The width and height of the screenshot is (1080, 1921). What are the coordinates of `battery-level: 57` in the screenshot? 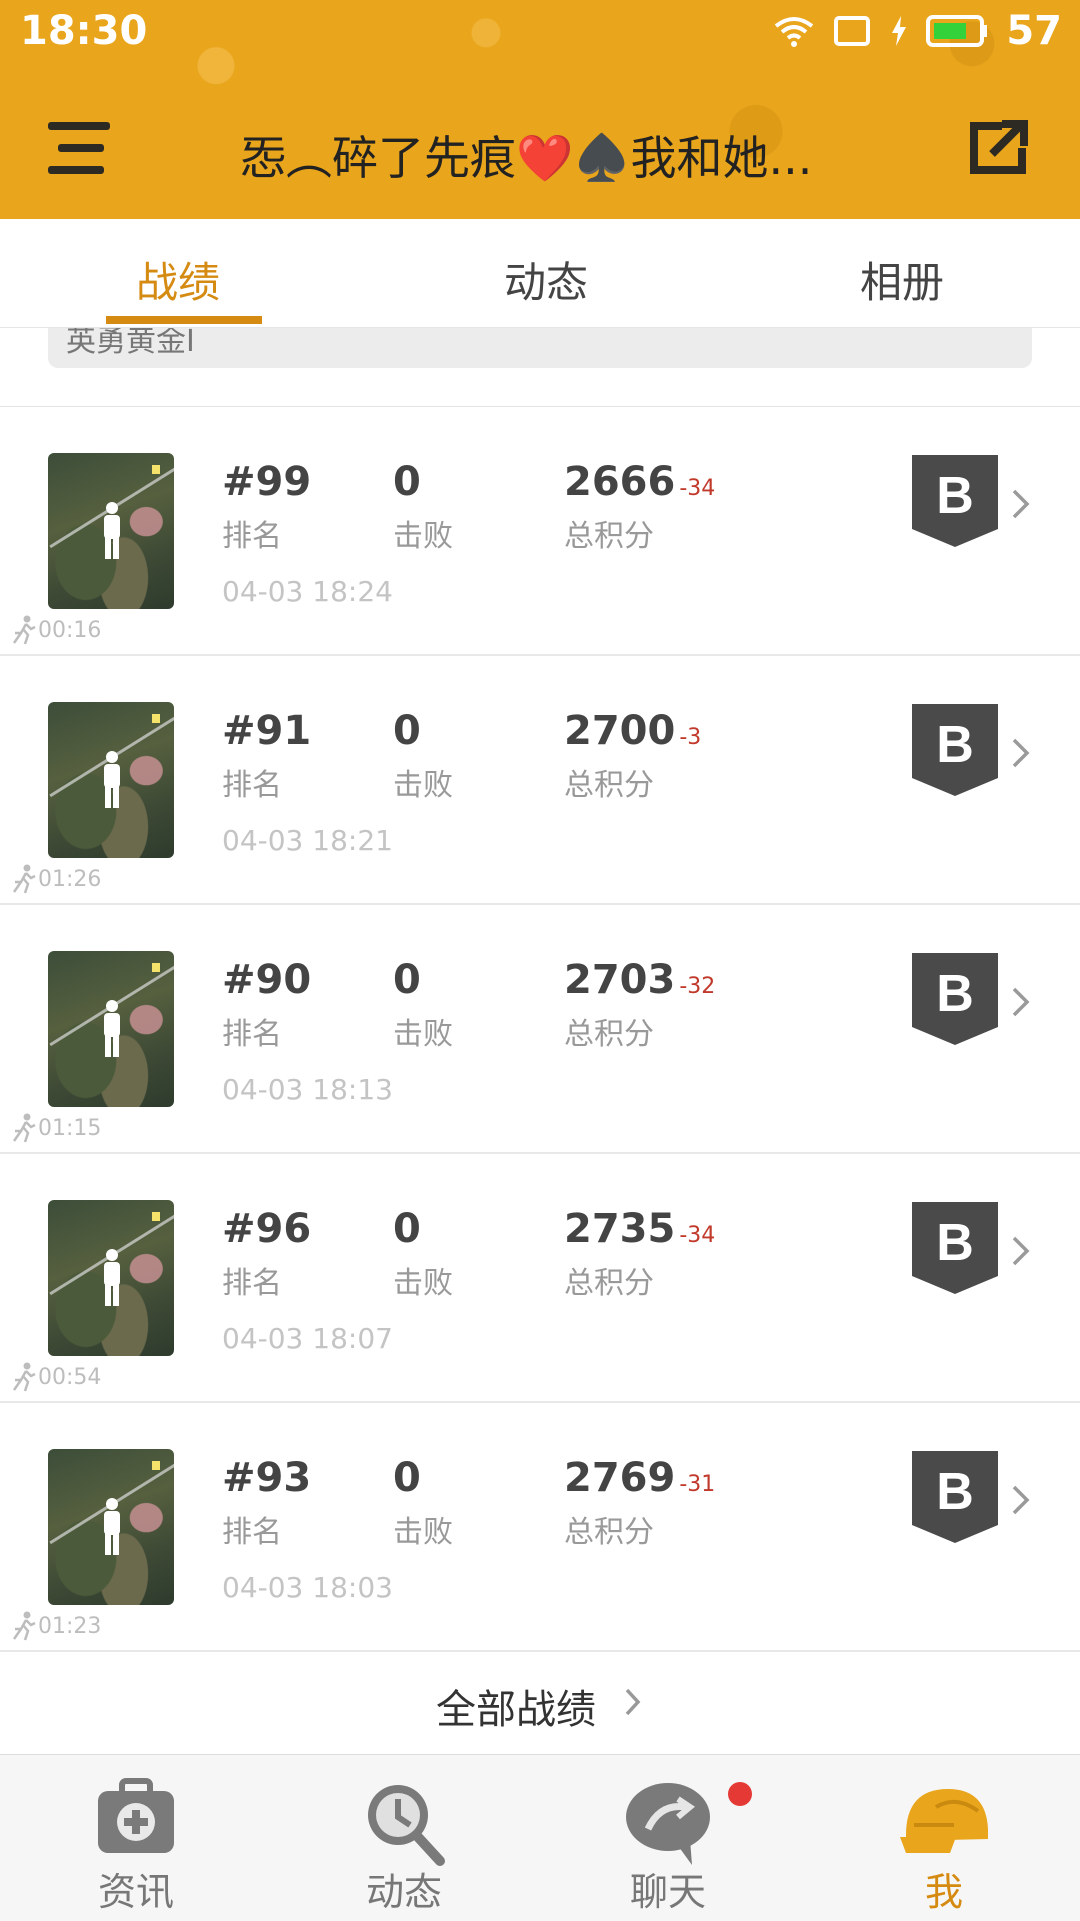 It's located at (1034, 31).